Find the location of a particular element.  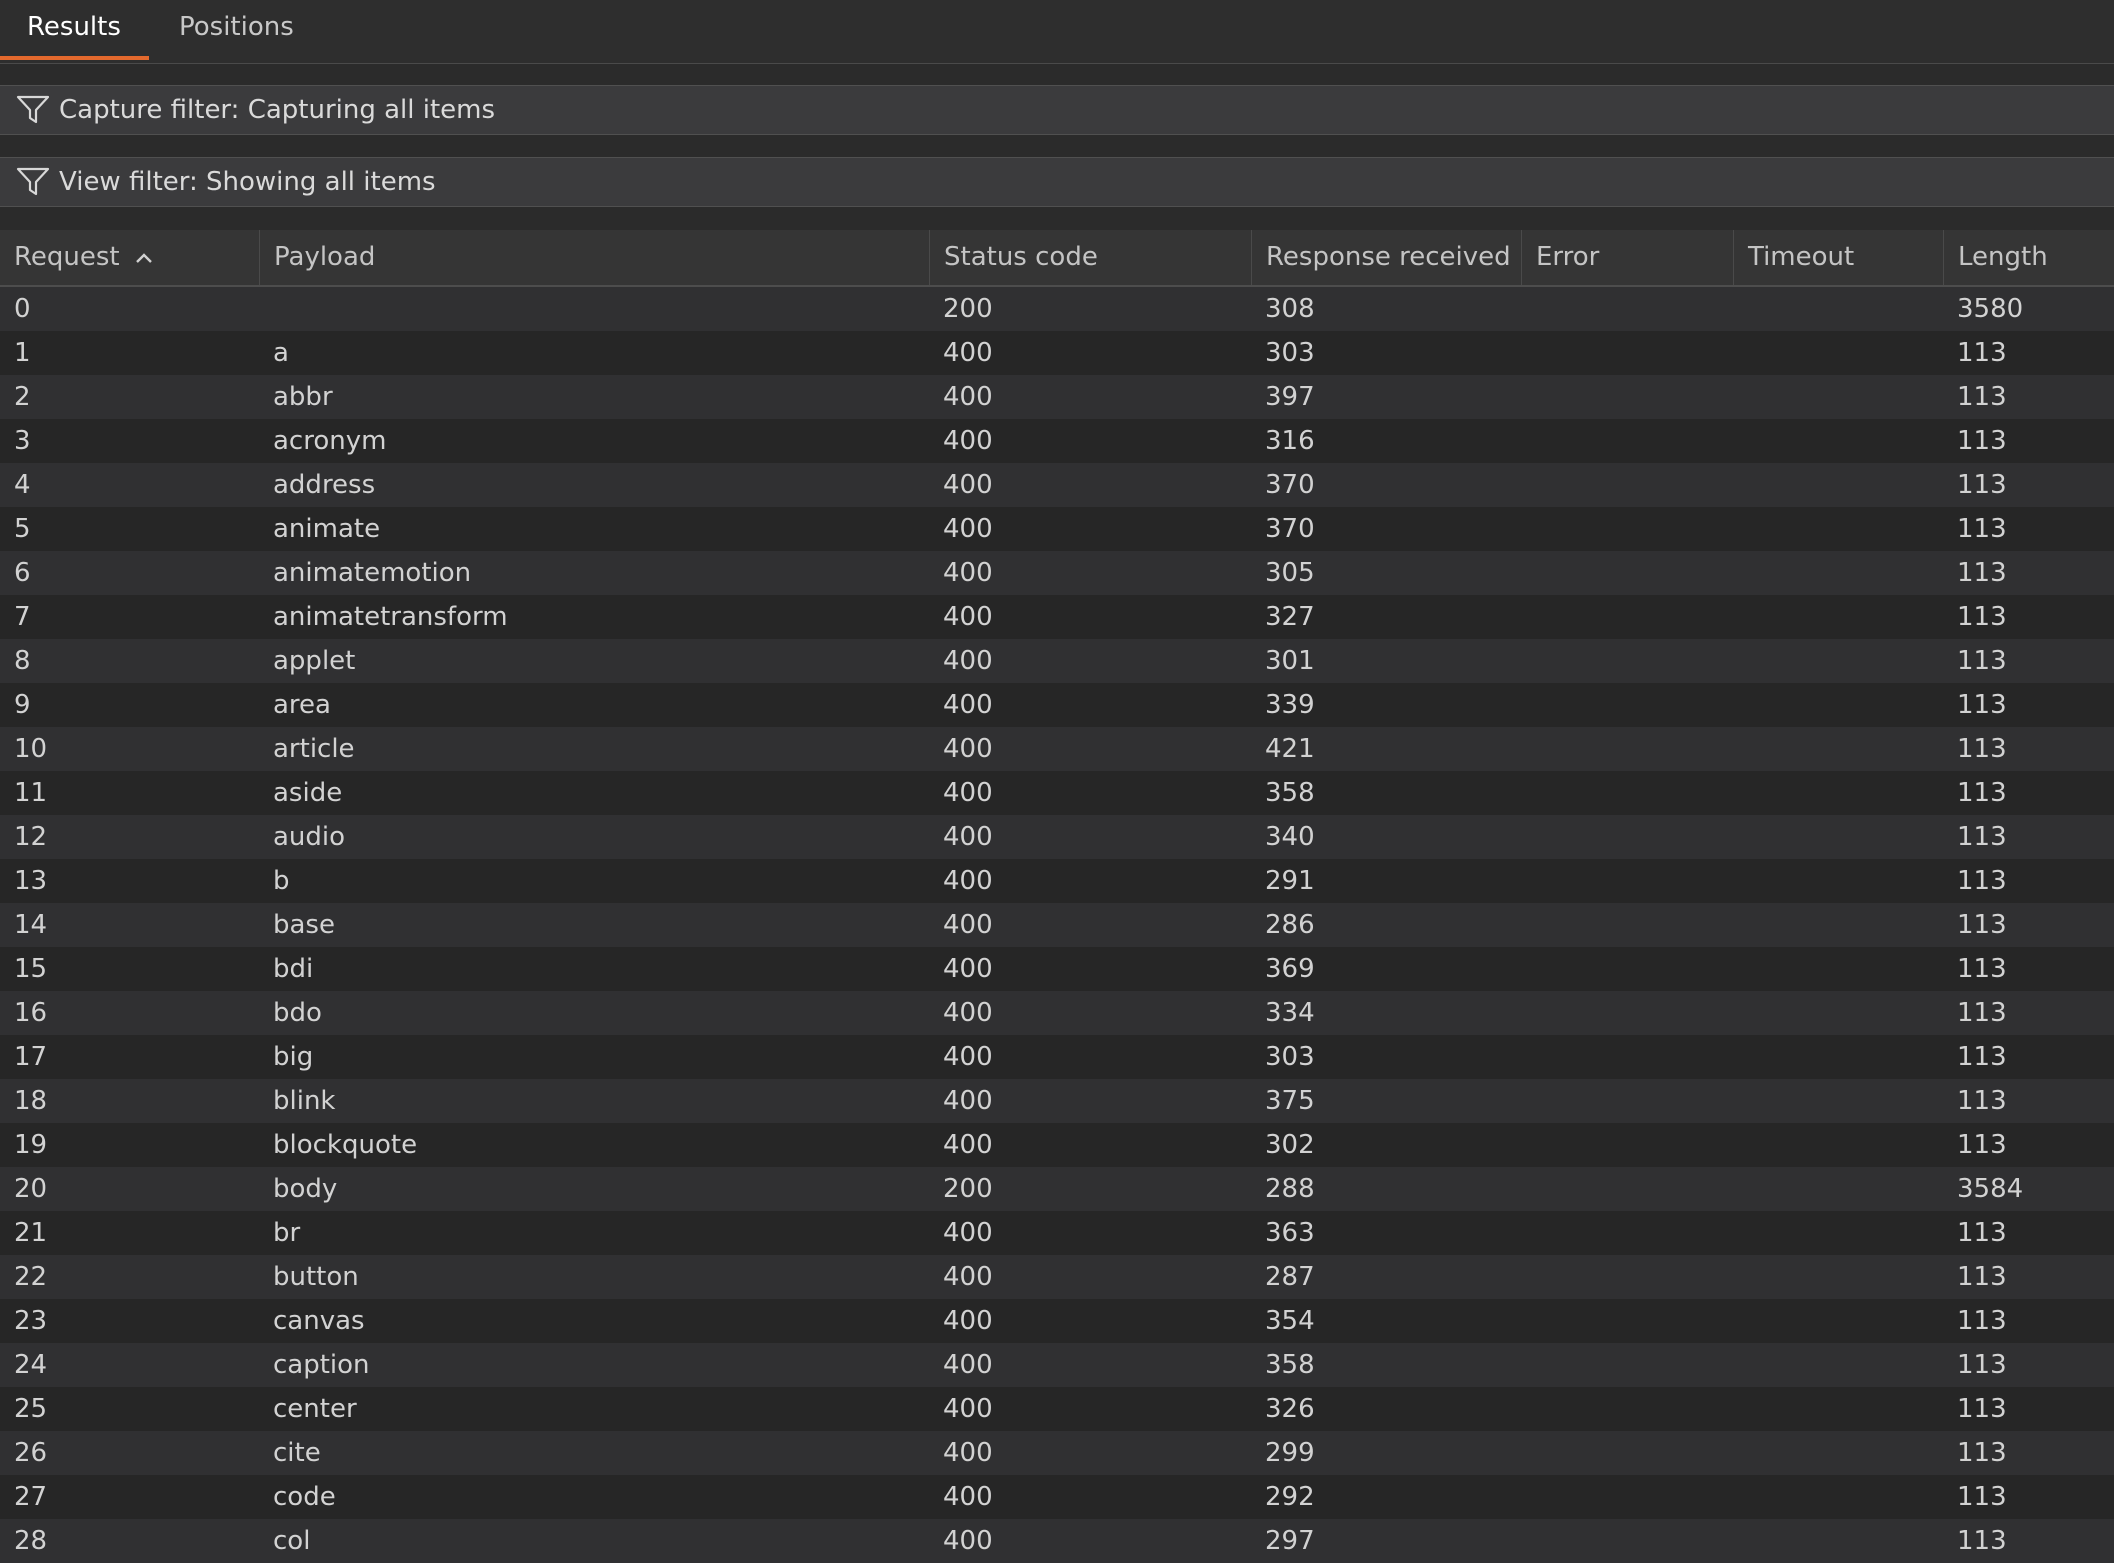

table-row: 17 big 400 303 113 is located at coordinates (1057, 1057).